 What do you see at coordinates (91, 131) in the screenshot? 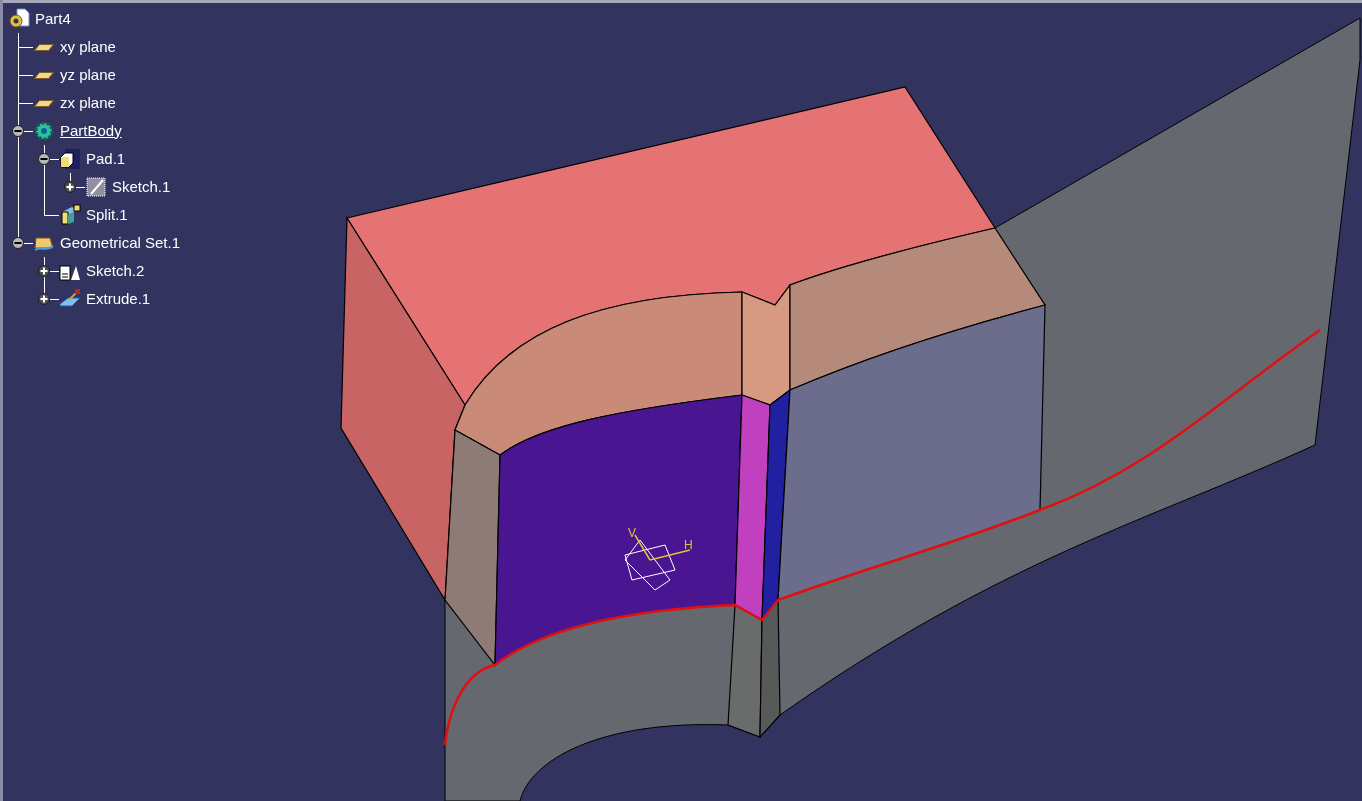
I see `tree-item-label: PartBody` at bounding box center [91, 131].